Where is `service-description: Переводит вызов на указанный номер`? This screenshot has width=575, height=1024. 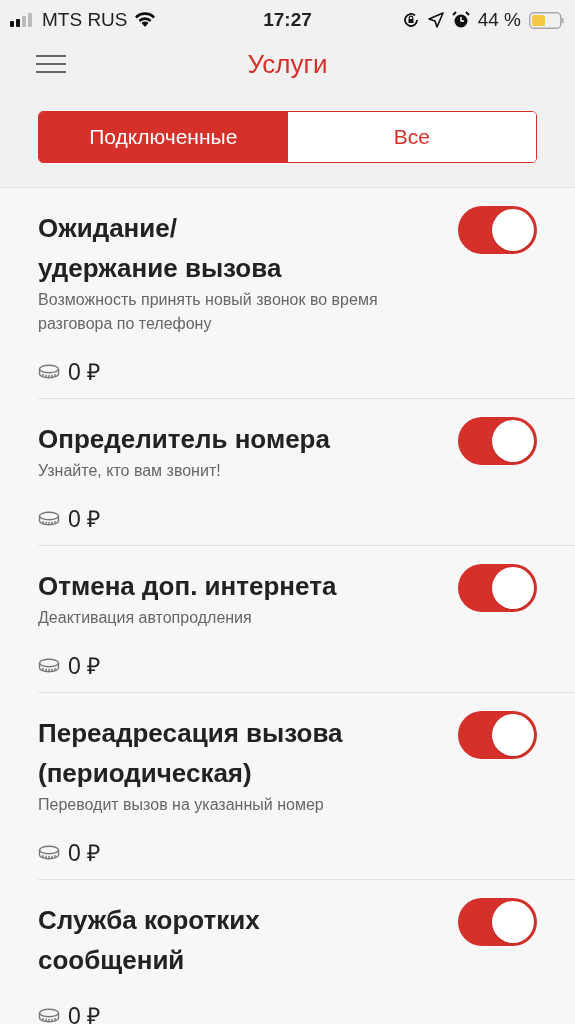 service-description: Переводит вызов на указанный номер is located at coordinates (181, 805).